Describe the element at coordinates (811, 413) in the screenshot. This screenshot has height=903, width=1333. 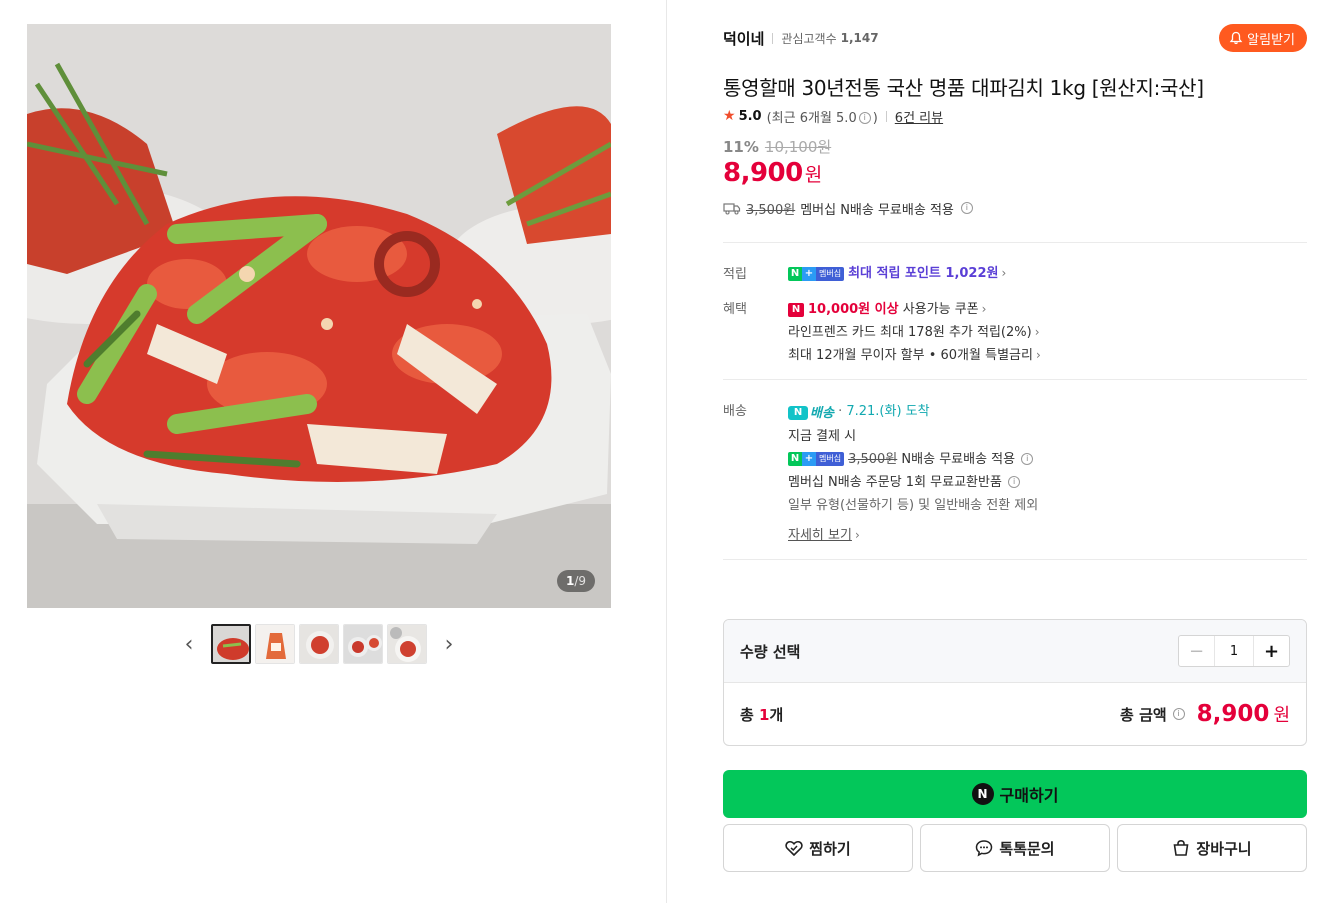
I see `n-delivery-badge: N 배송` at that location.